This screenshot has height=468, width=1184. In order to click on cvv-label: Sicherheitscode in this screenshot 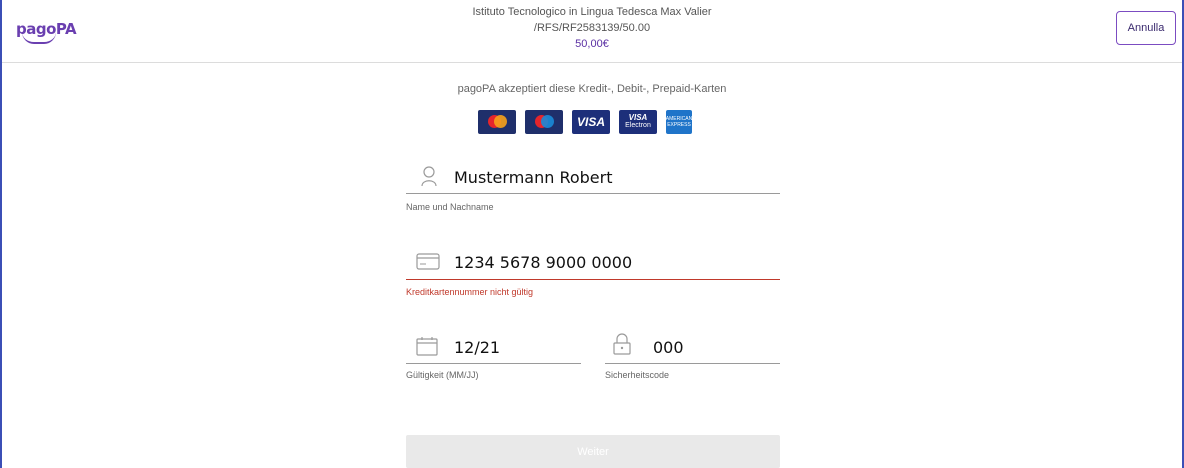, I will do `click(637, 375)`.